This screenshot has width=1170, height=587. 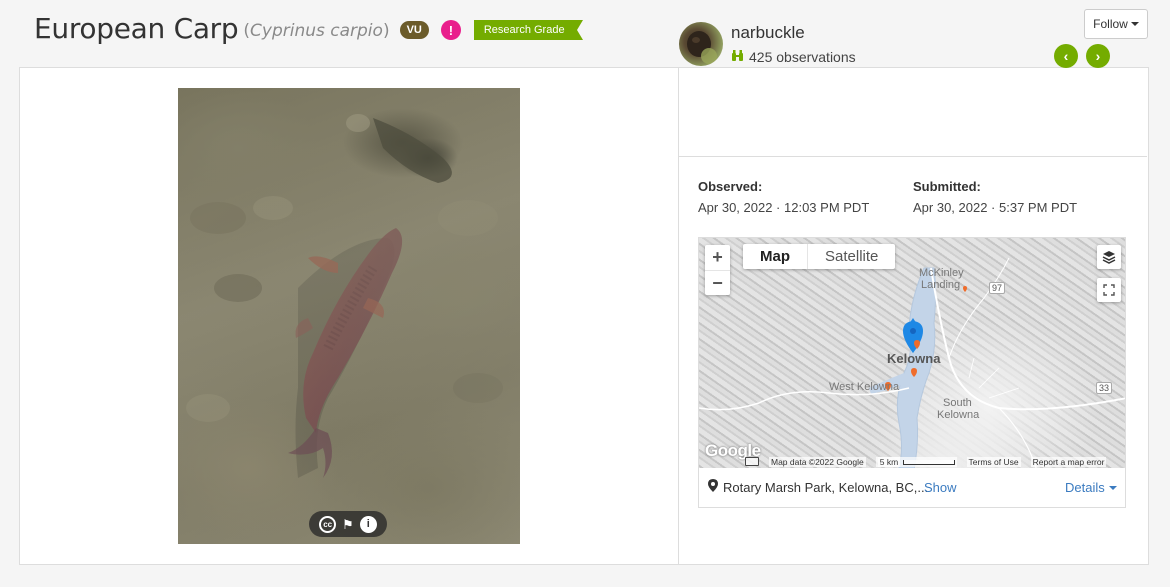 What do you see at coordinates (784, 207) in the screenshot?
I see `observed-date: Apr 30, 2022 · 12:03 PM PDT` at bounding box center [784, 207].